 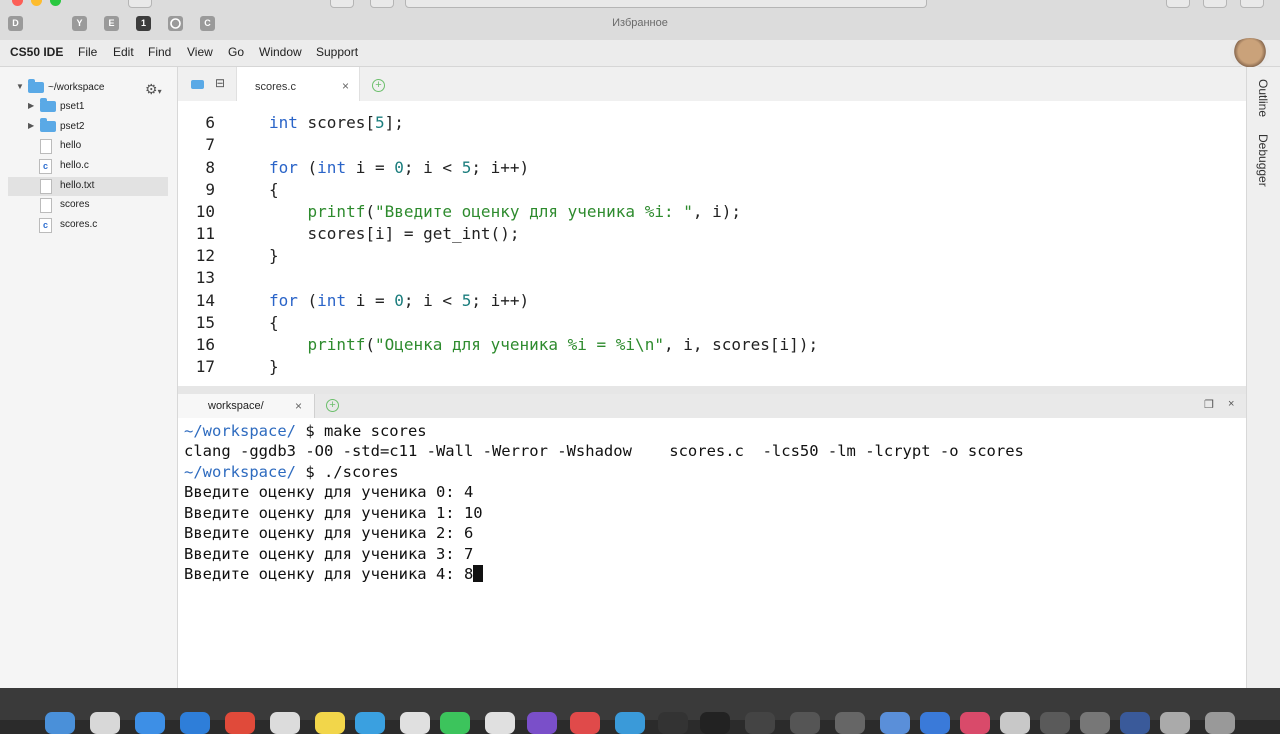 What do you see at coordinates (382, 4) in the screenshot?
I see `privacy-button` at bounding box center [382, 4].